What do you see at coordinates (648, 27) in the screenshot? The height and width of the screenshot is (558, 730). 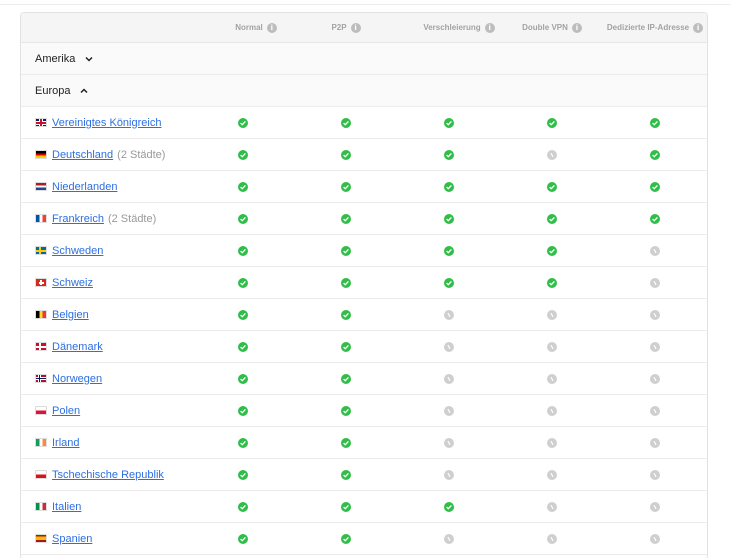 I see `column-label: Dedizierte IP-Adresse` at bounding box center [648, 27].